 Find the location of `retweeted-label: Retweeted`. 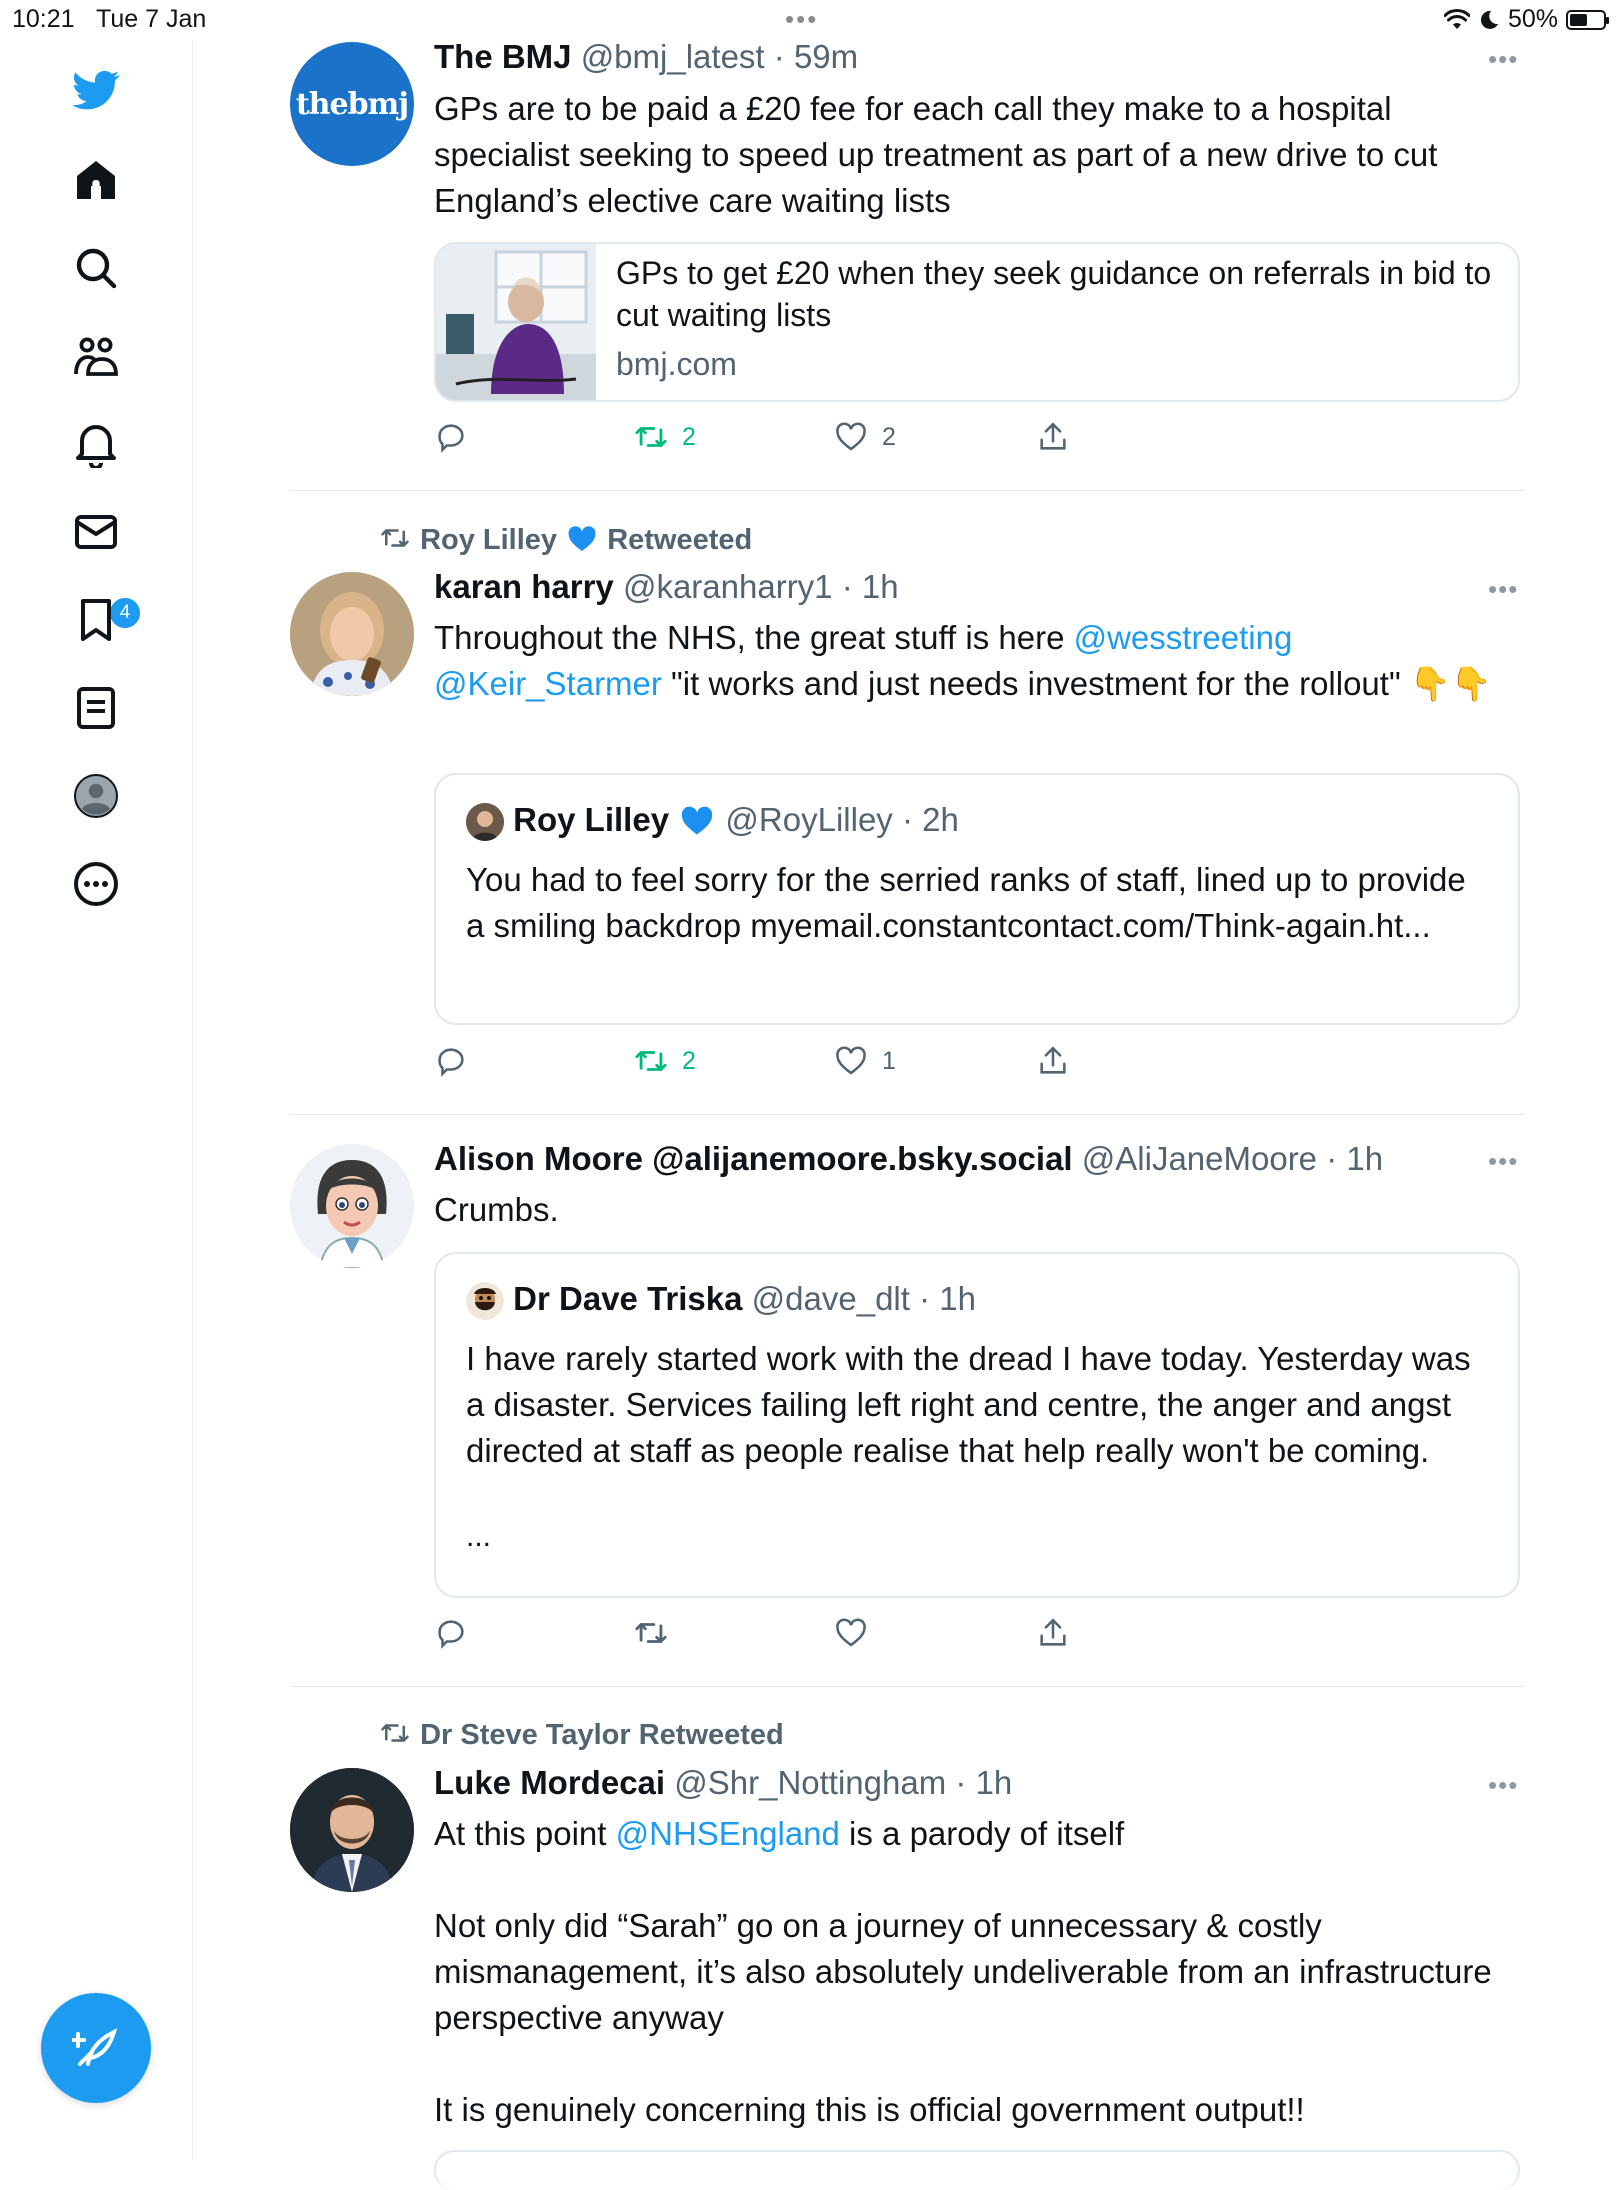

retweeted-label: Retweeted is located at coordinates (680, 540).